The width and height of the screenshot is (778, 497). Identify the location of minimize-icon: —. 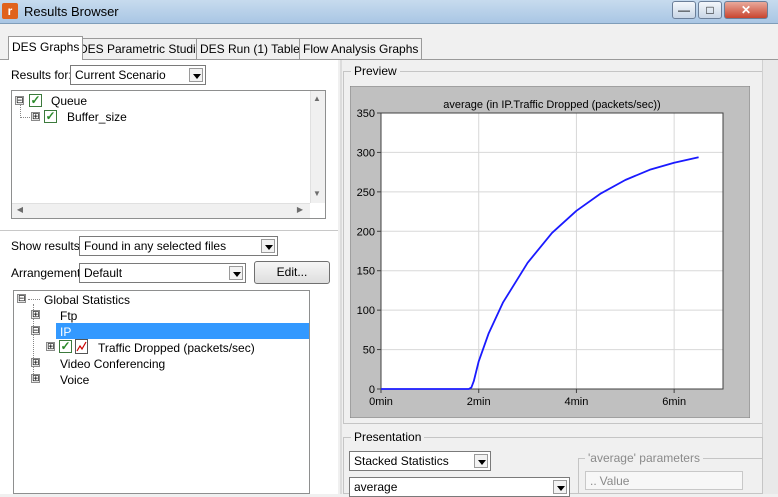
(684, 10).